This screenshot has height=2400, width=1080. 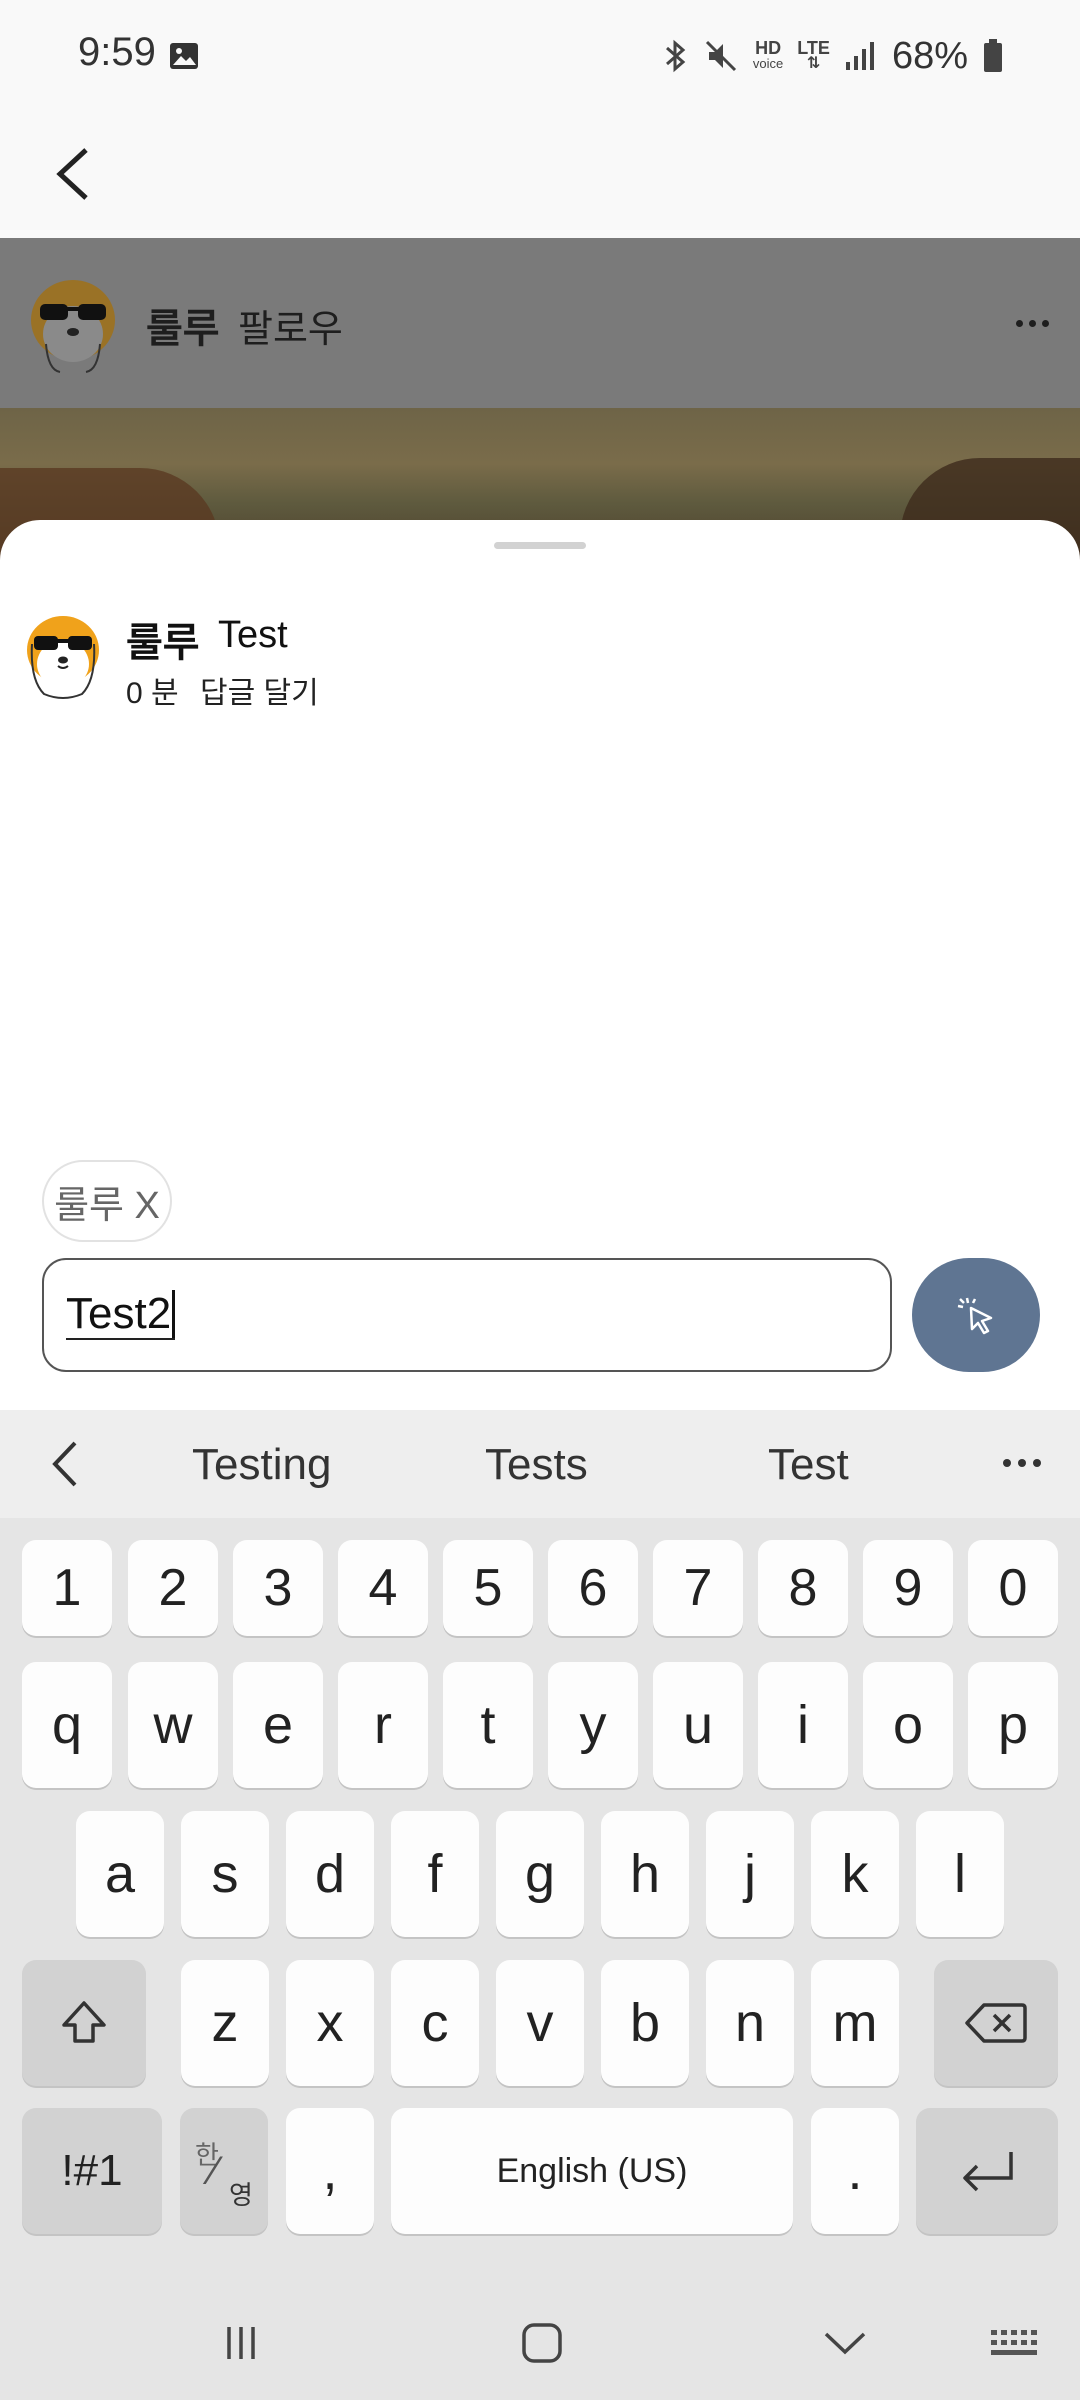 I want to click on hide-keyboard-button, so click(x=845, y=2343).